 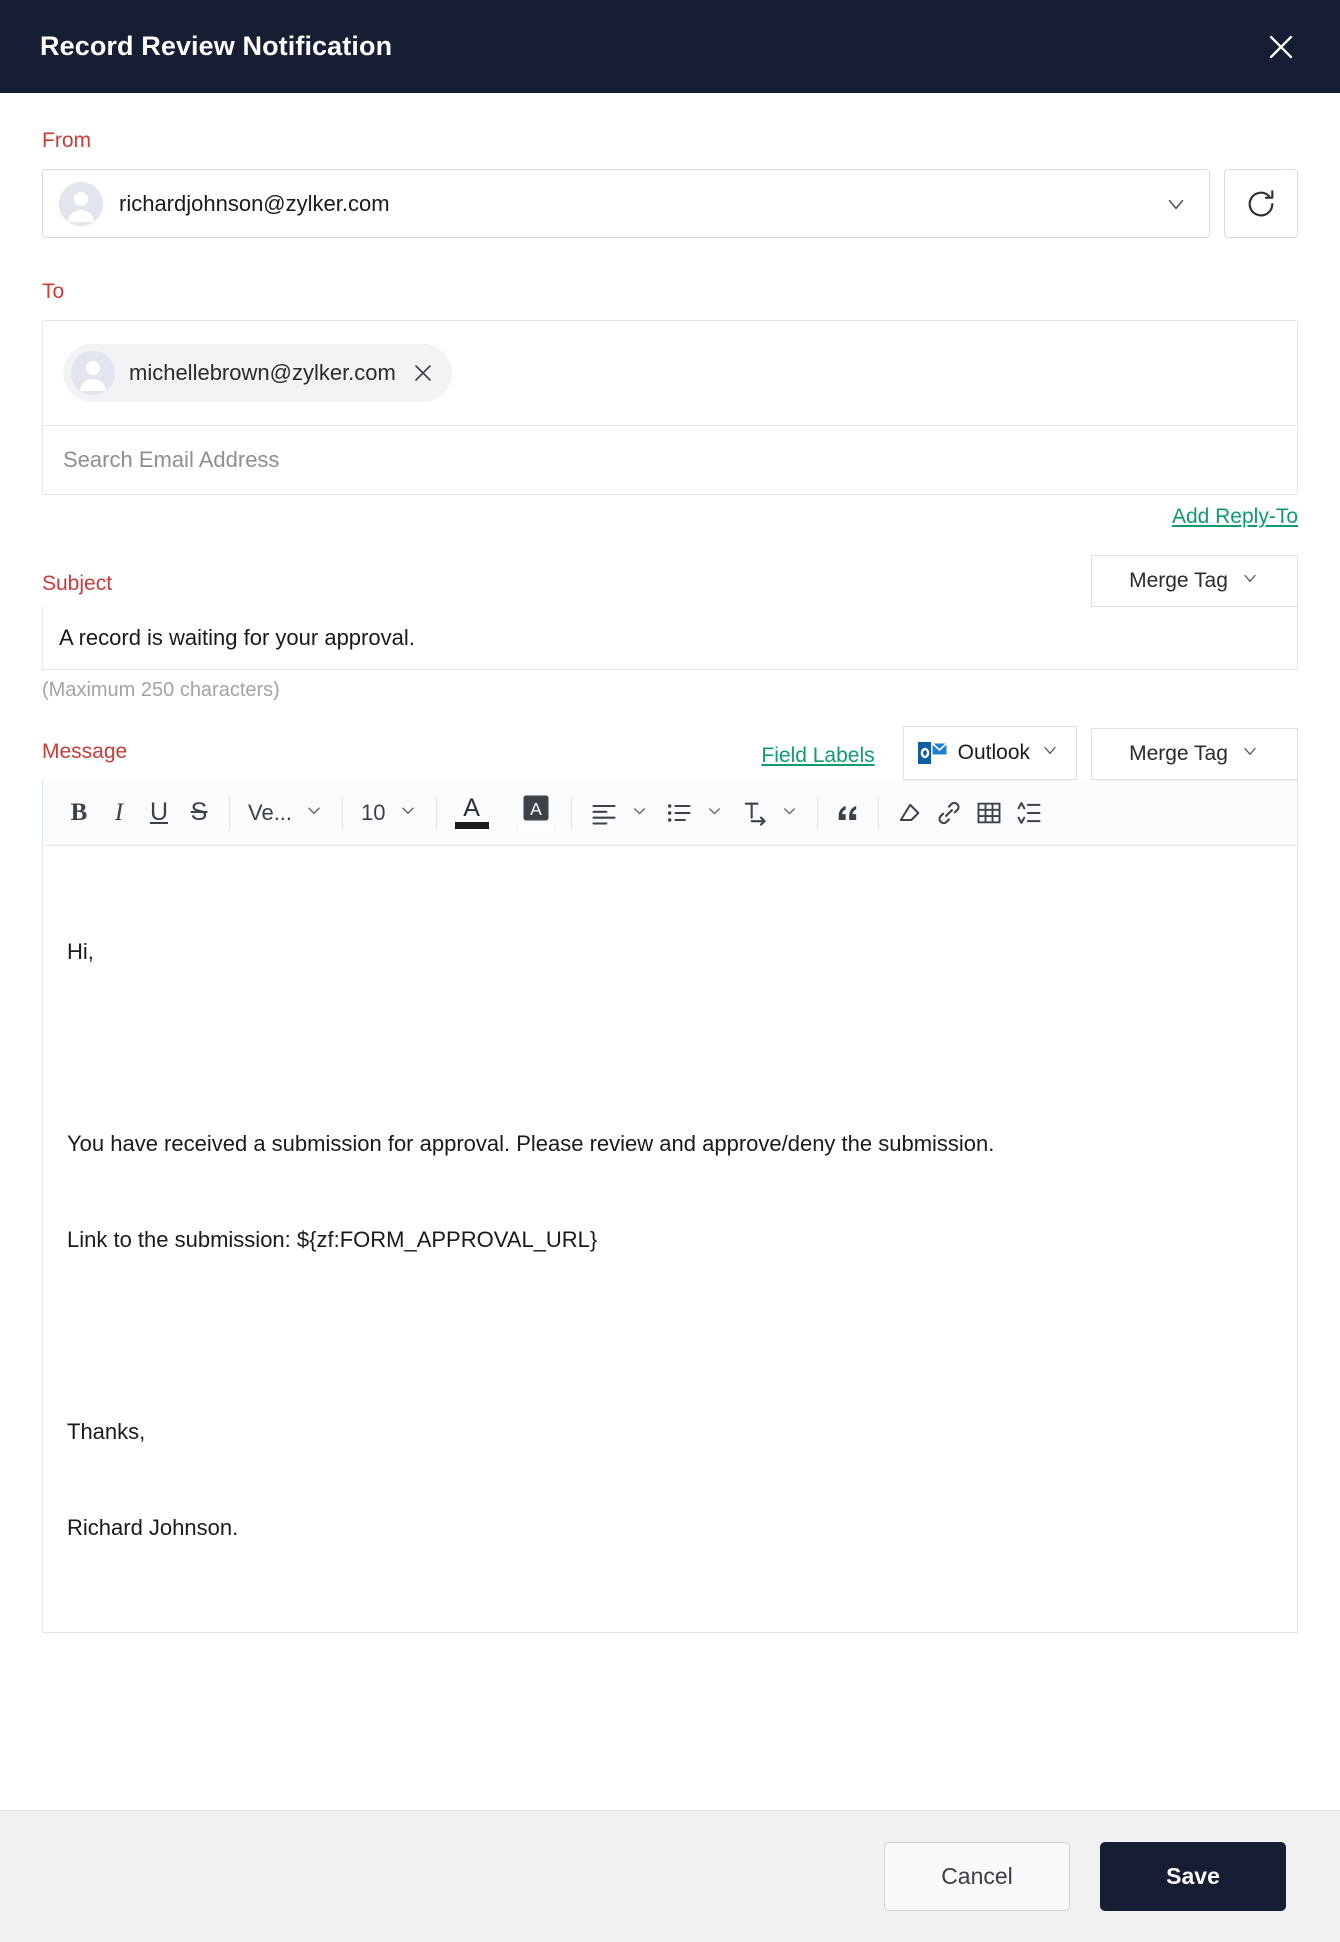 What do you see at coordinates (670, 517) in the screenshot?
I see `add-reply-to-row: Add Reply-To` at bounding box center [670, 517].